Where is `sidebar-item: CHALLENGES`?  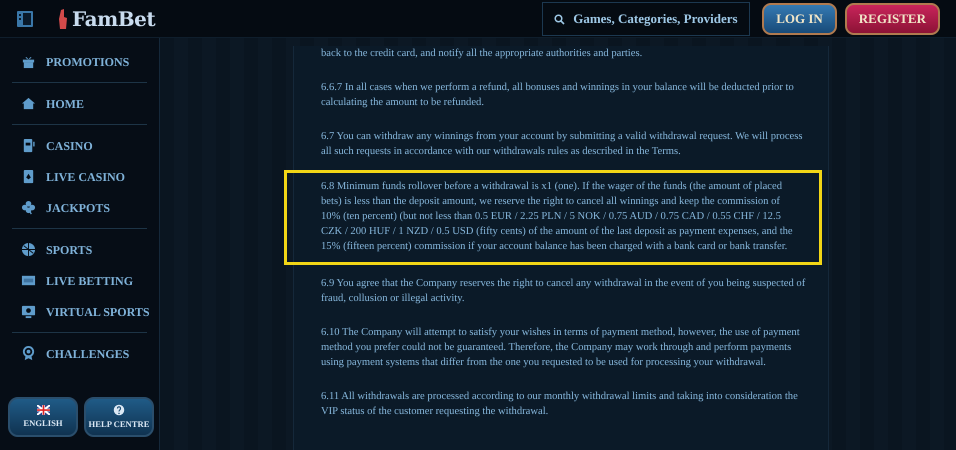 sidebar-item: CHALLENGES is located at coordinates (79, 353).